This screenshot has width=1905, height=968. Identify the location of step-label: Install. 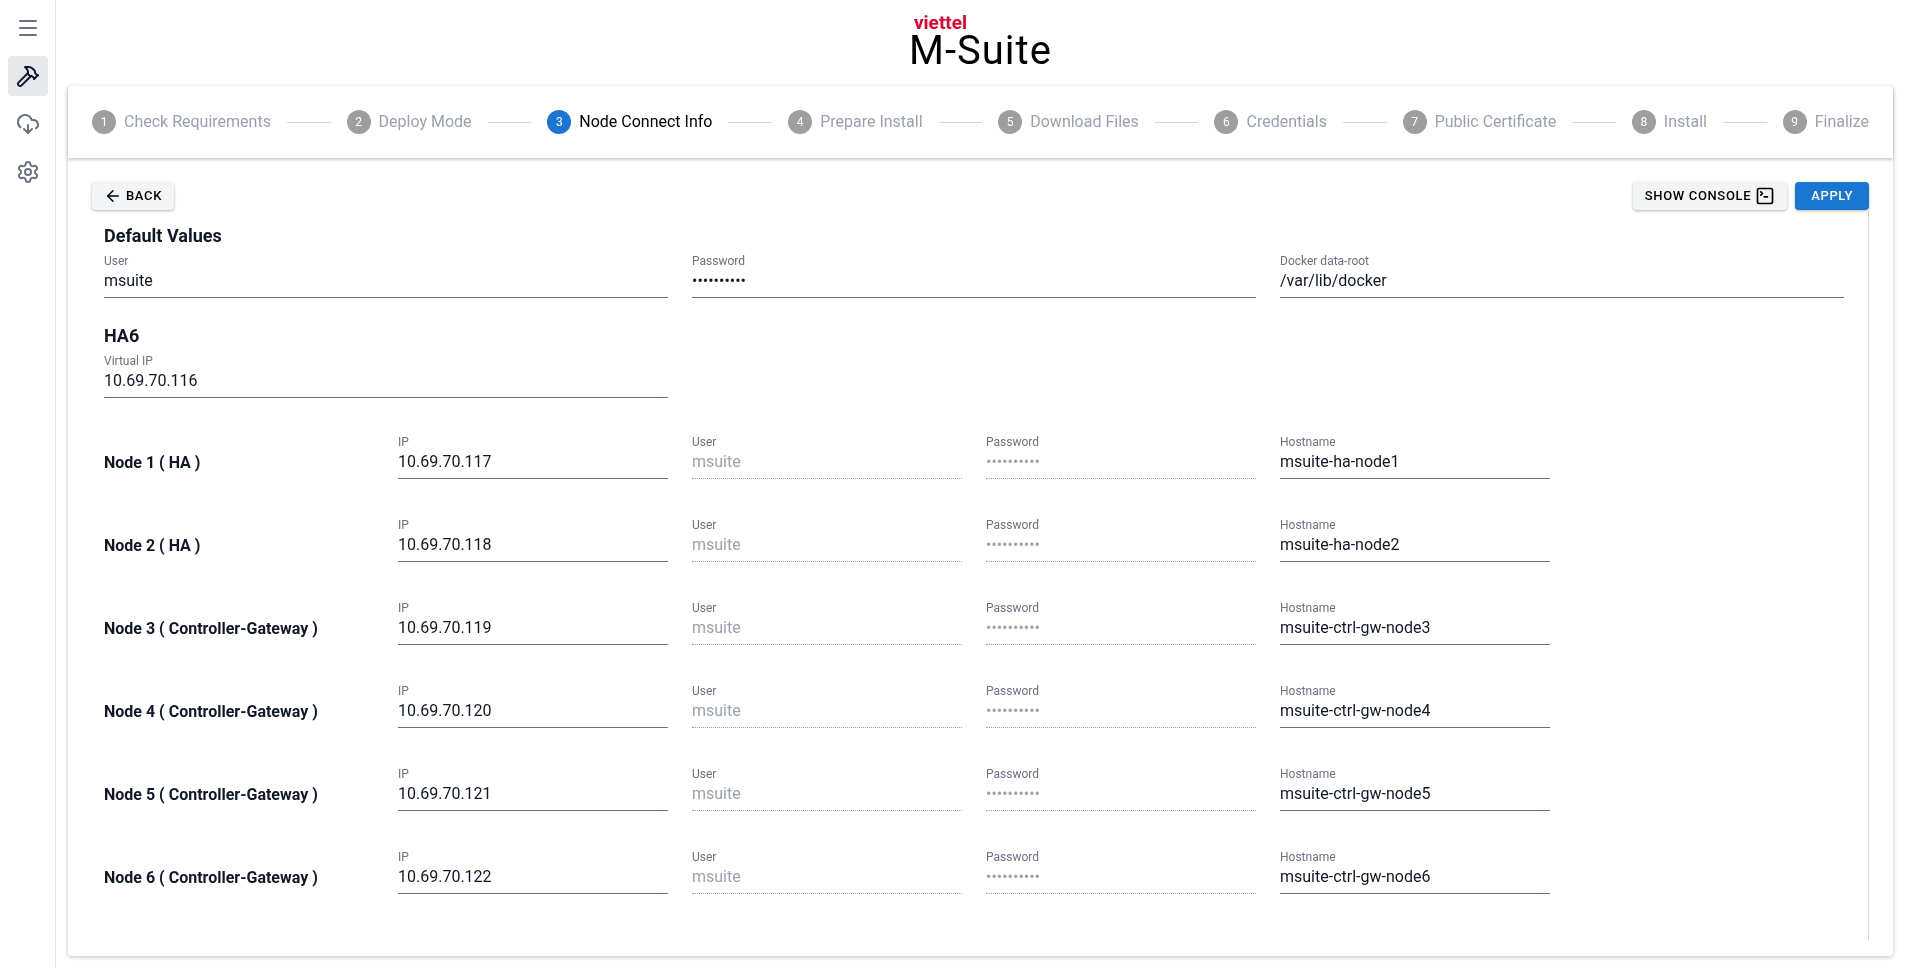
(1685, 122).